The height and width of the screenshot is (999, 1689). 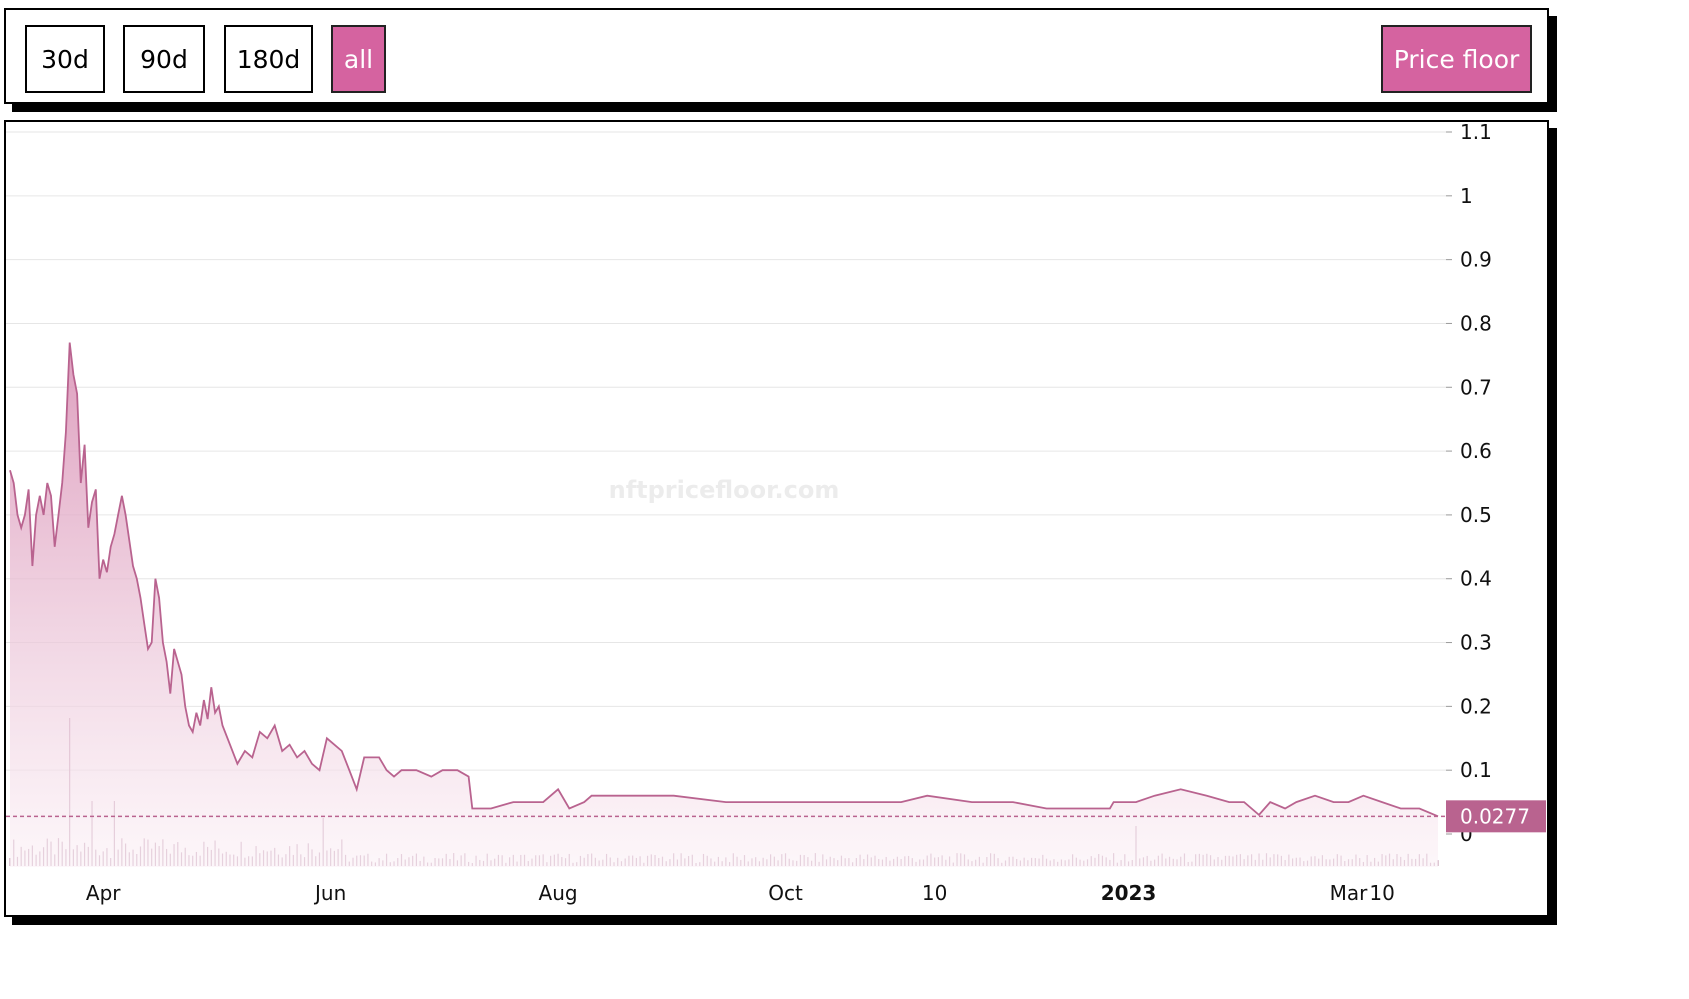 I want to click on y-tick-label: 0.5, so click(x=1476, y=515).